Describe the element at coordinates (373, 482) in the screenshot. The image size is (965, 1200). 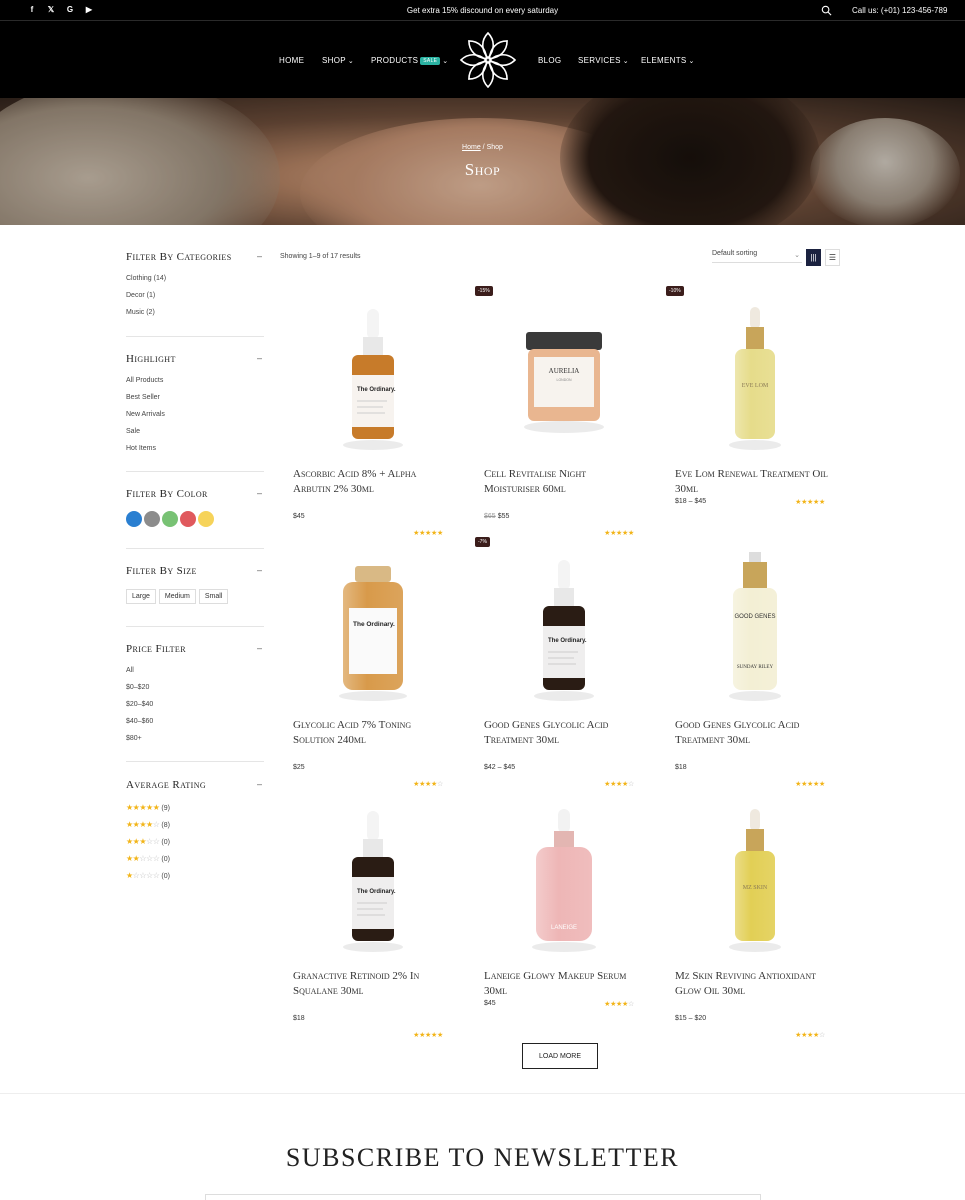
I see `product-title: Ascorbic Acid 8% + Alpha Arbutin 2% 30ml` at that location.